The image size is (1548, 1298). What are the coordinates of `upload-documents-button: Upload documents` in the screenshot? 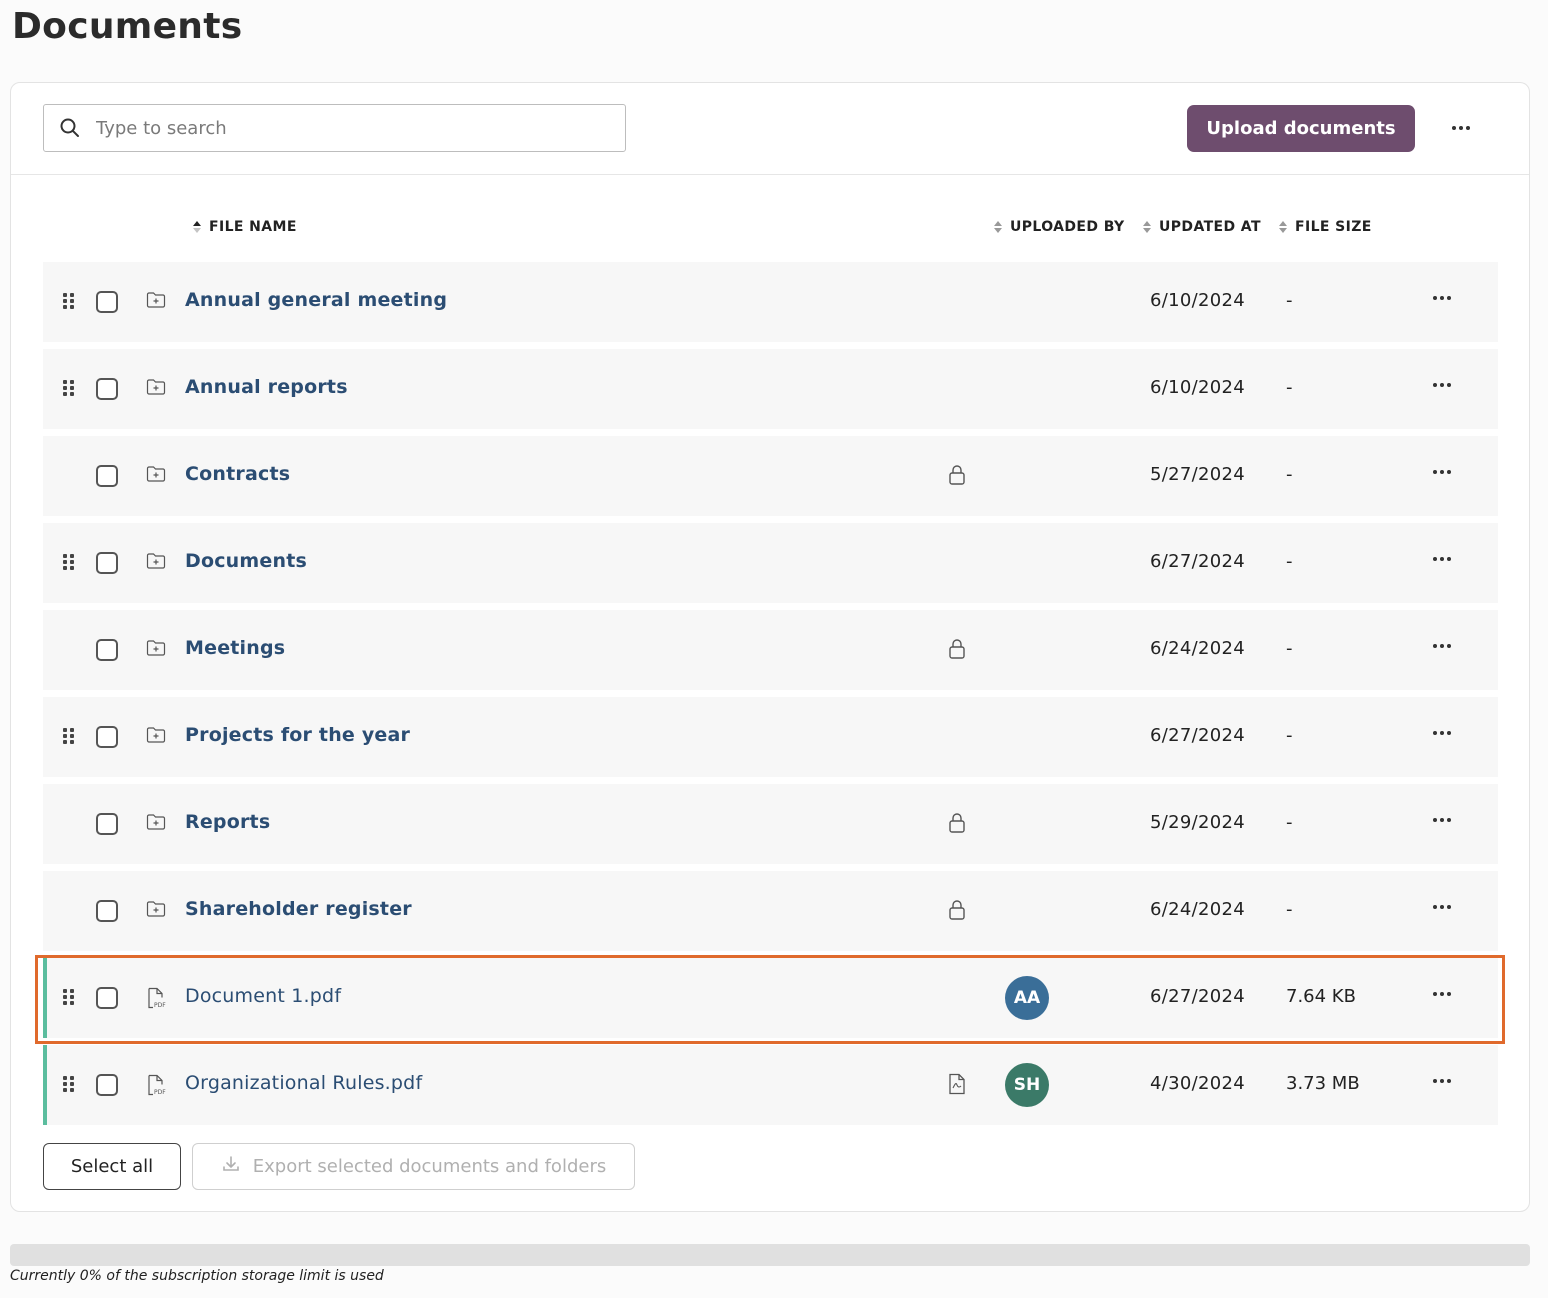 It's located at (1301, 128).